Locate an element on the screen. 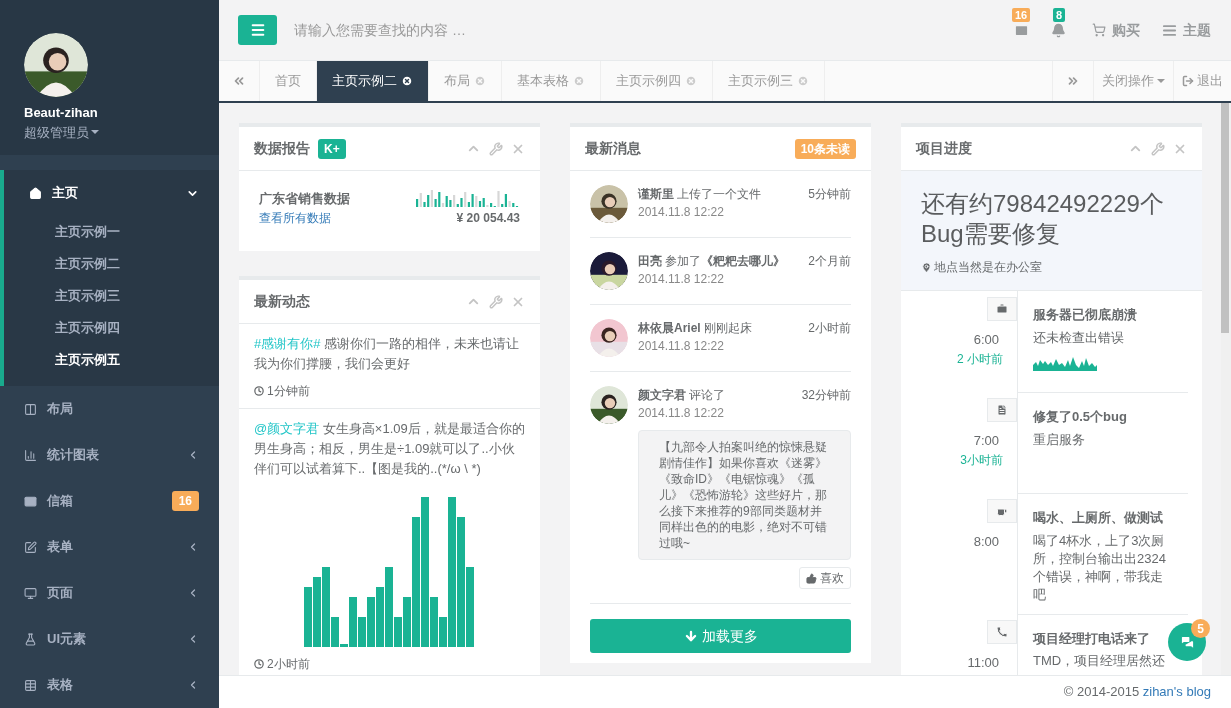  event-title: 项目经理打电话来了 is located at coordinates (1092, 638).